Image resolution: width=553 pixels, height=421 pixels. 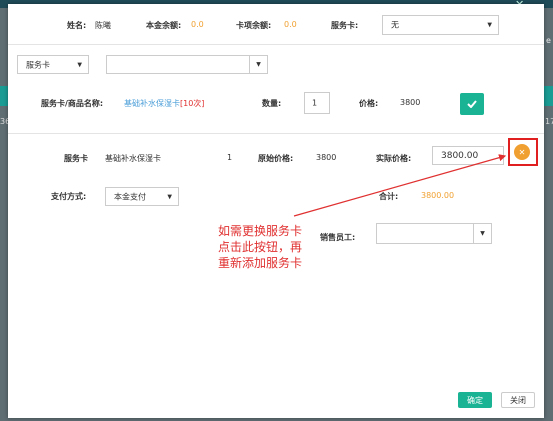 I want to click on confirm-button: 确定, so click(x=475, y=400).